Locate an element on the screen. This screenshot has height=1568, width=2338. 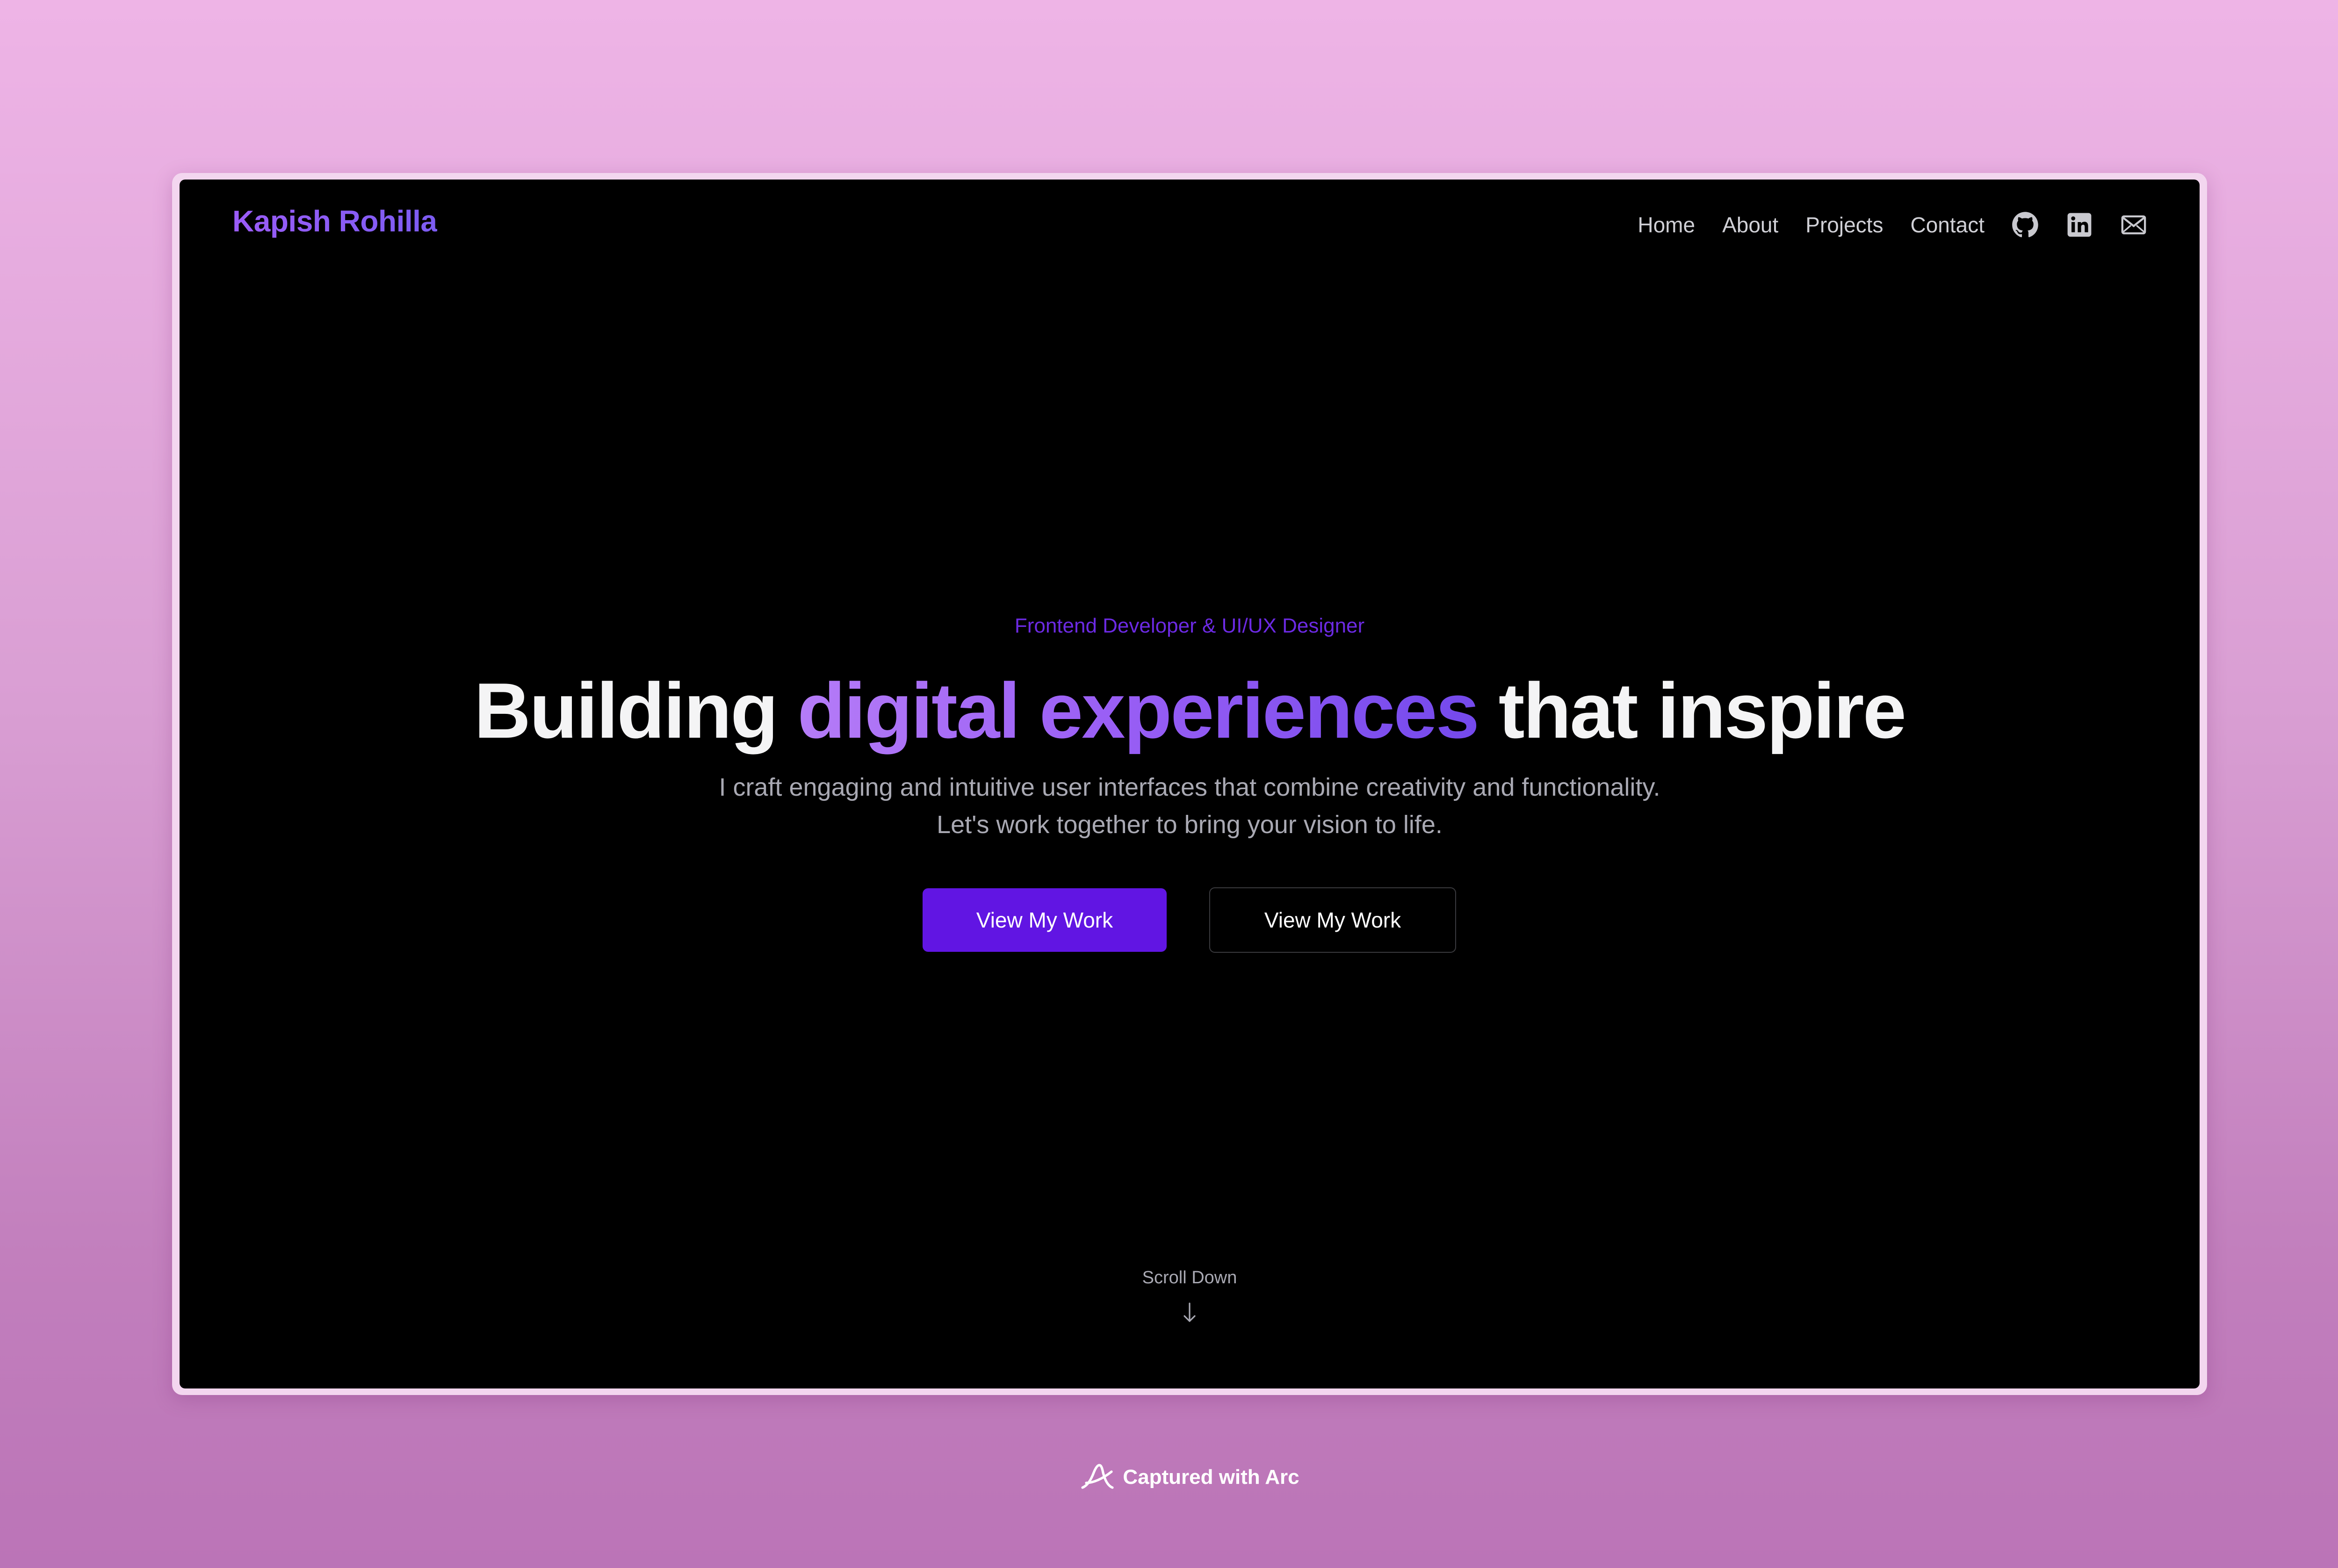
view-work-primary-button: View My Work is located at coordinates (1045, 920).